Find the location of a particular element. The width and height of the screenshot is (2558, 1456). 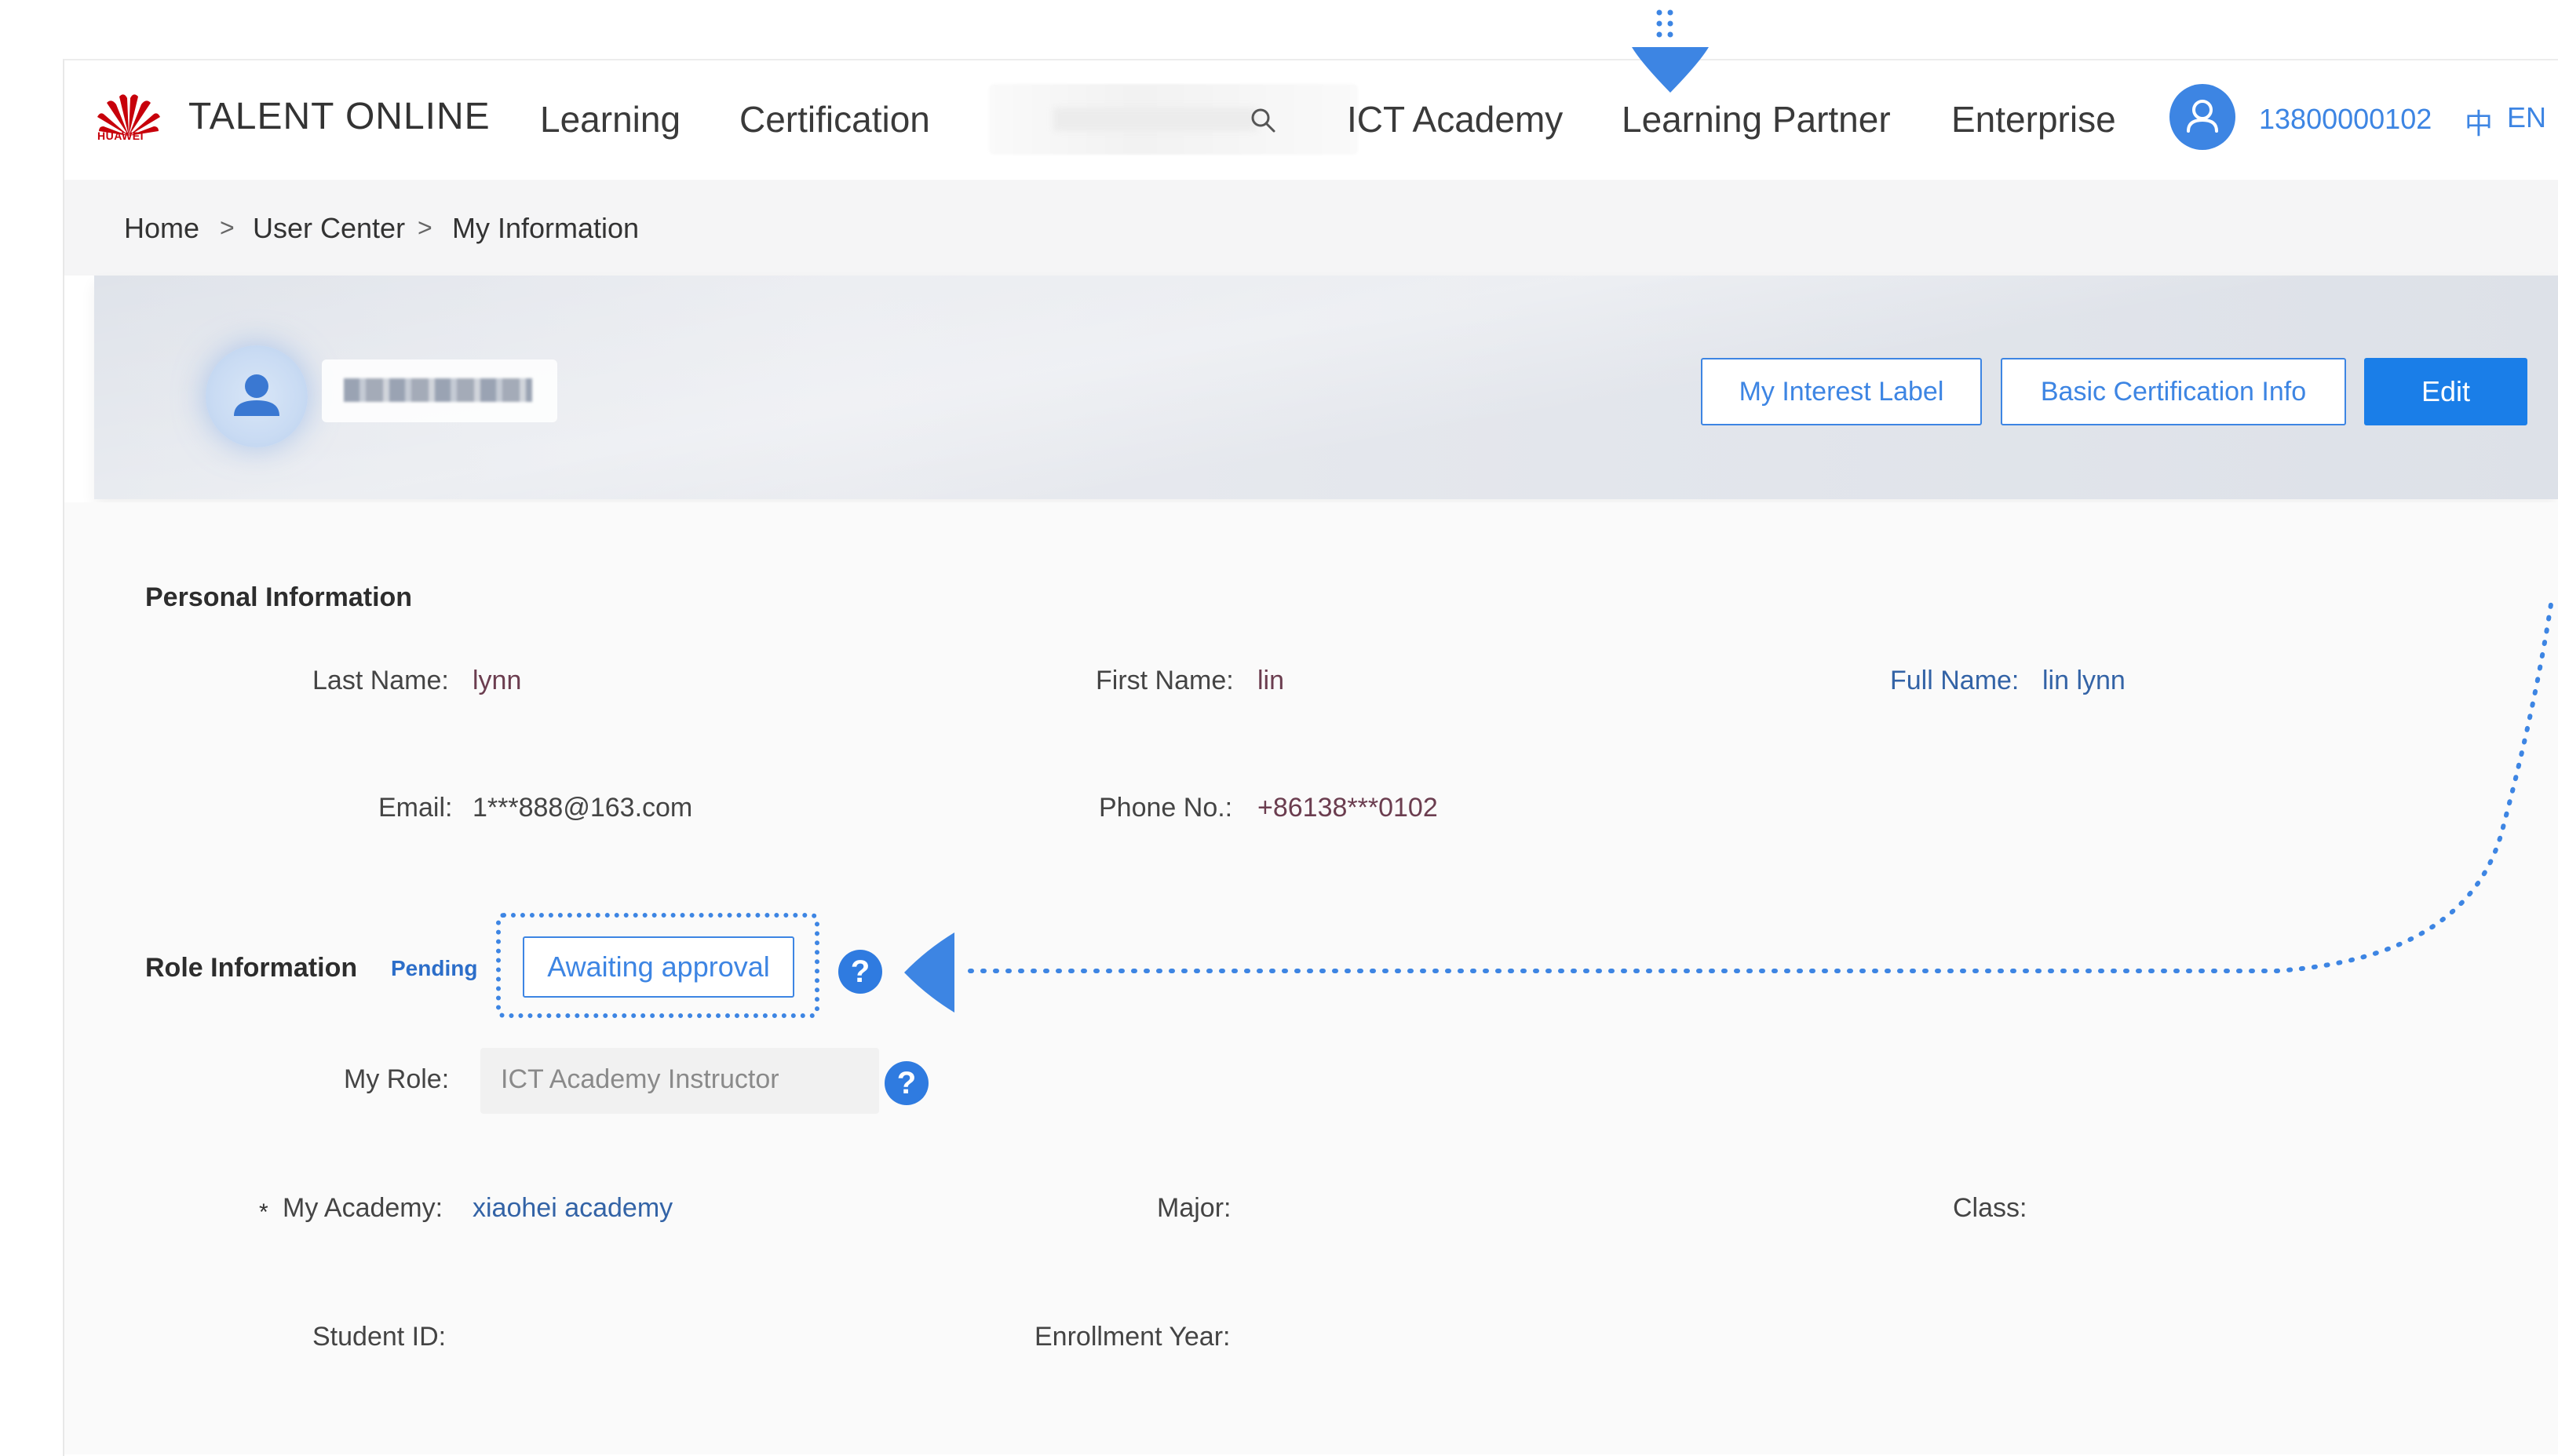

my-role-label: My Role: is located at coordinates (397, 1079).